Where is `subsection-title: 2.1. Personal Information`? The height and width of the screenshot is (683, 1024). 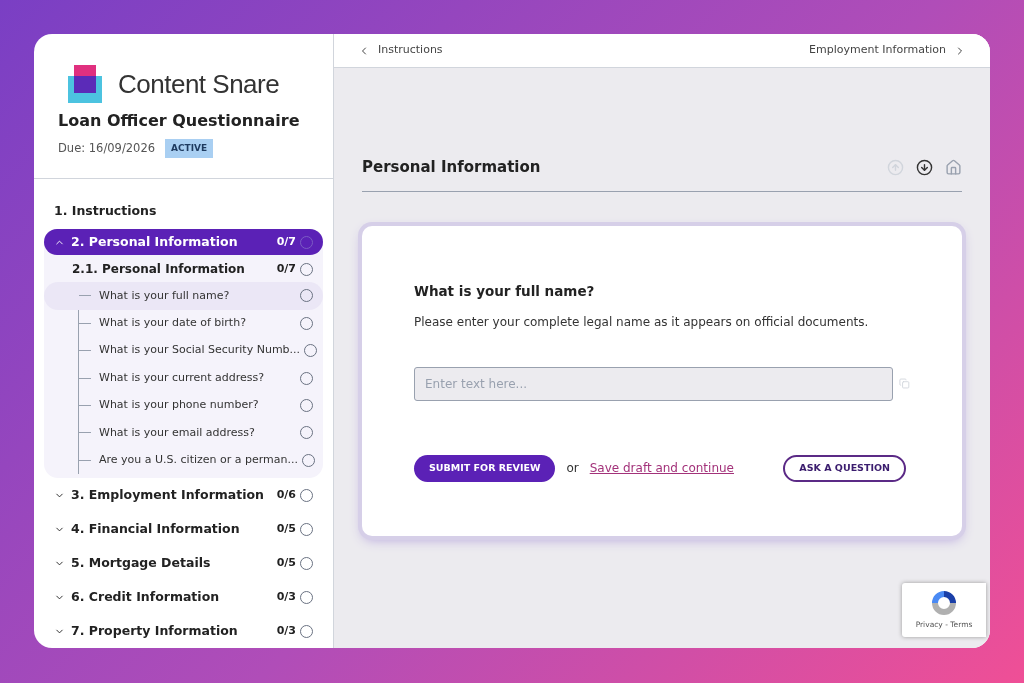
subsection-title: 2.1. Personal Information is located at coordinates (174, 269).